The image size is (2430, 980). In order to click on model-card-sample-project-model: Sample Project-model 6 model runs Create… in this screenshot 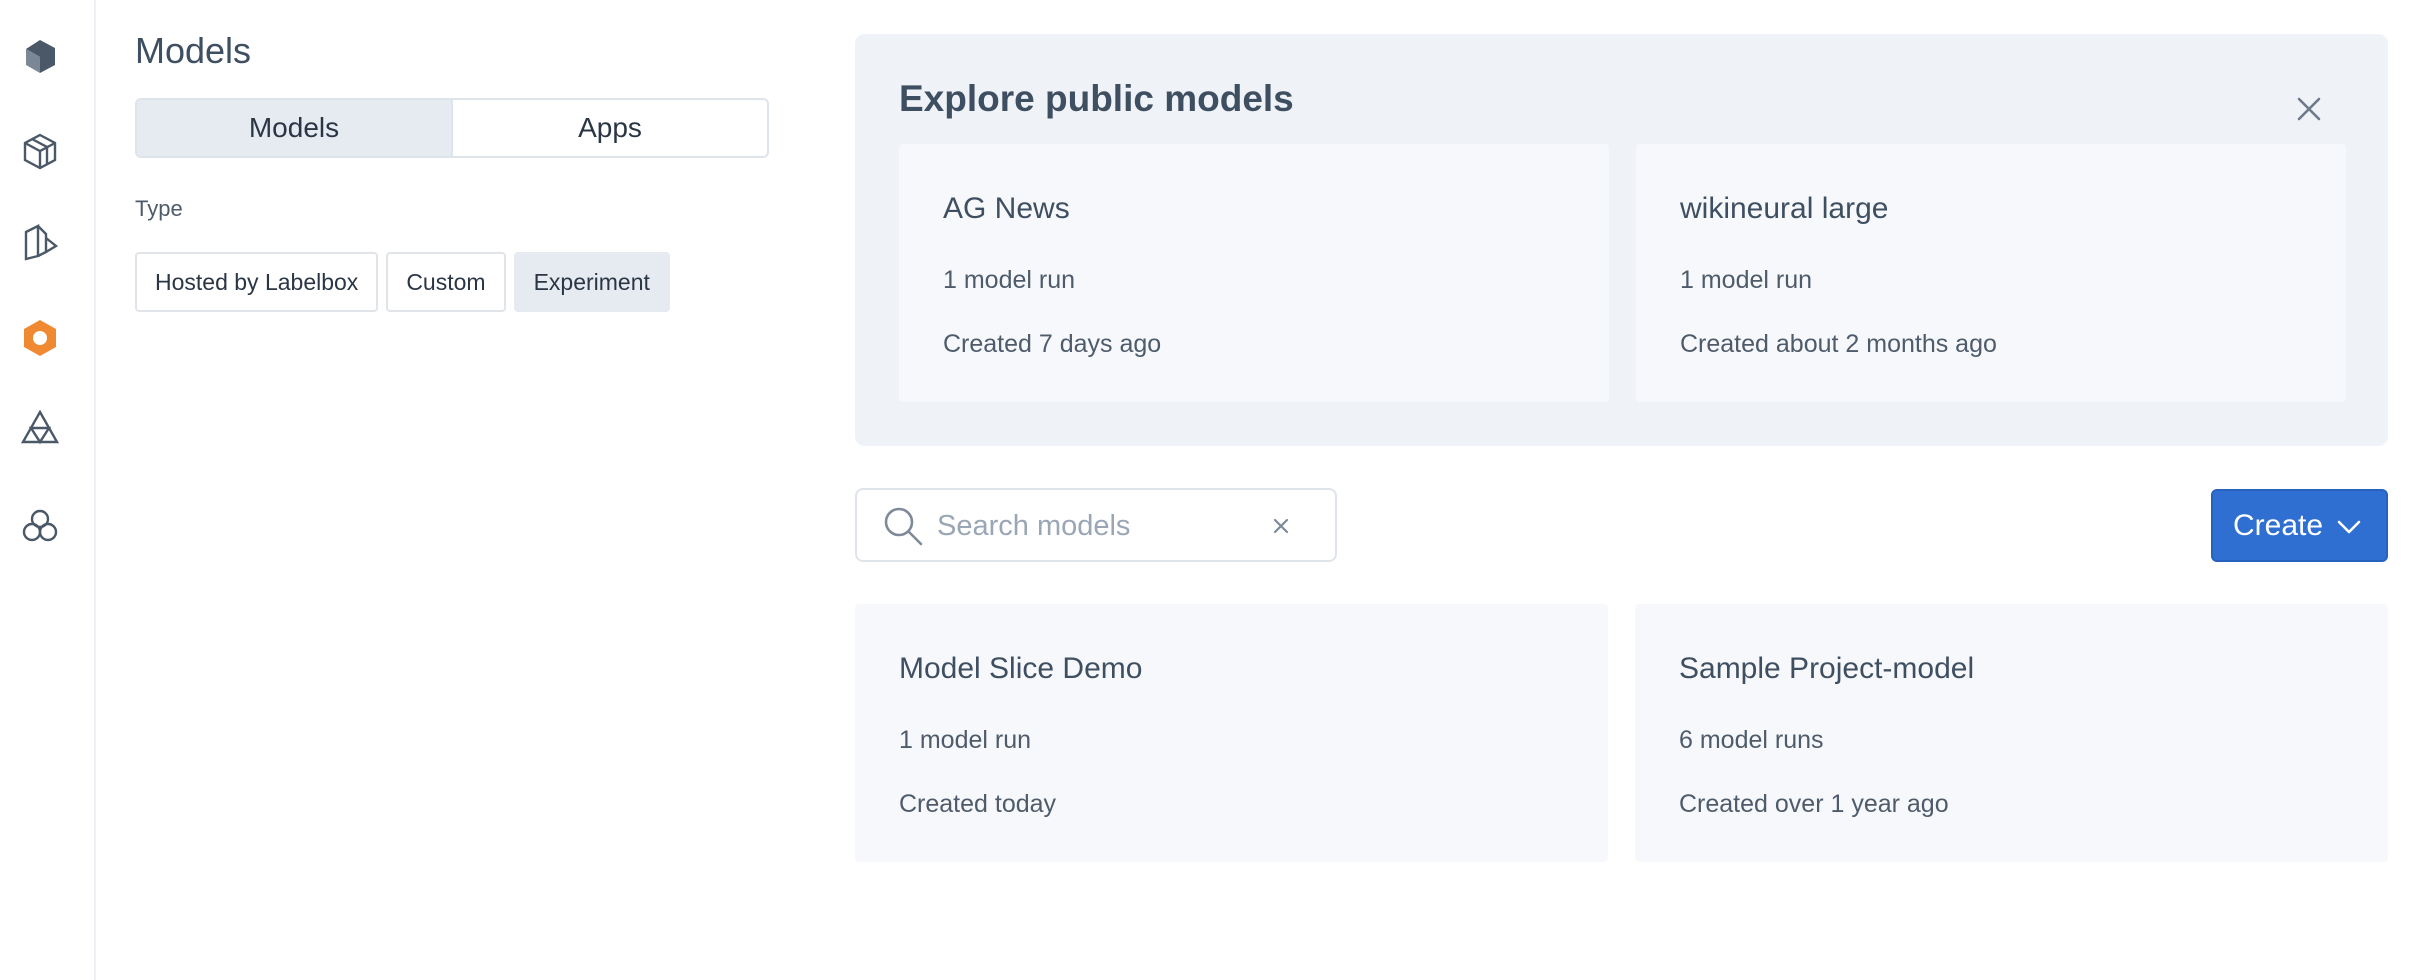, I will do `click(2011, 733)`.